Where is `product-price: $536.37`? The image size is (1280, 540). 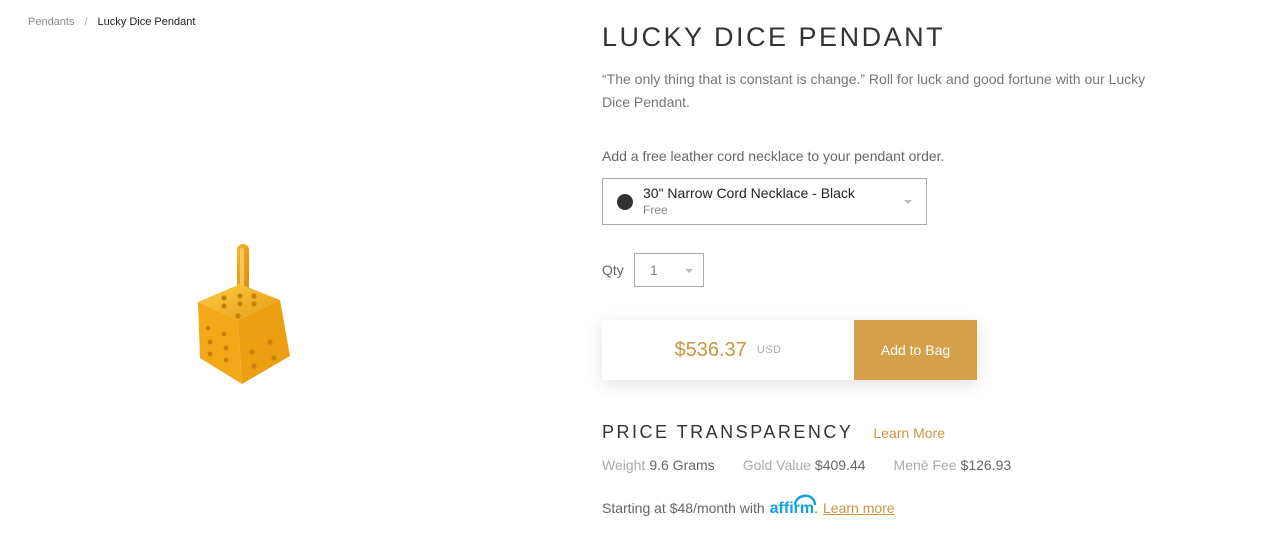
product-price: $536.37 is located at coordinates (710, 349).